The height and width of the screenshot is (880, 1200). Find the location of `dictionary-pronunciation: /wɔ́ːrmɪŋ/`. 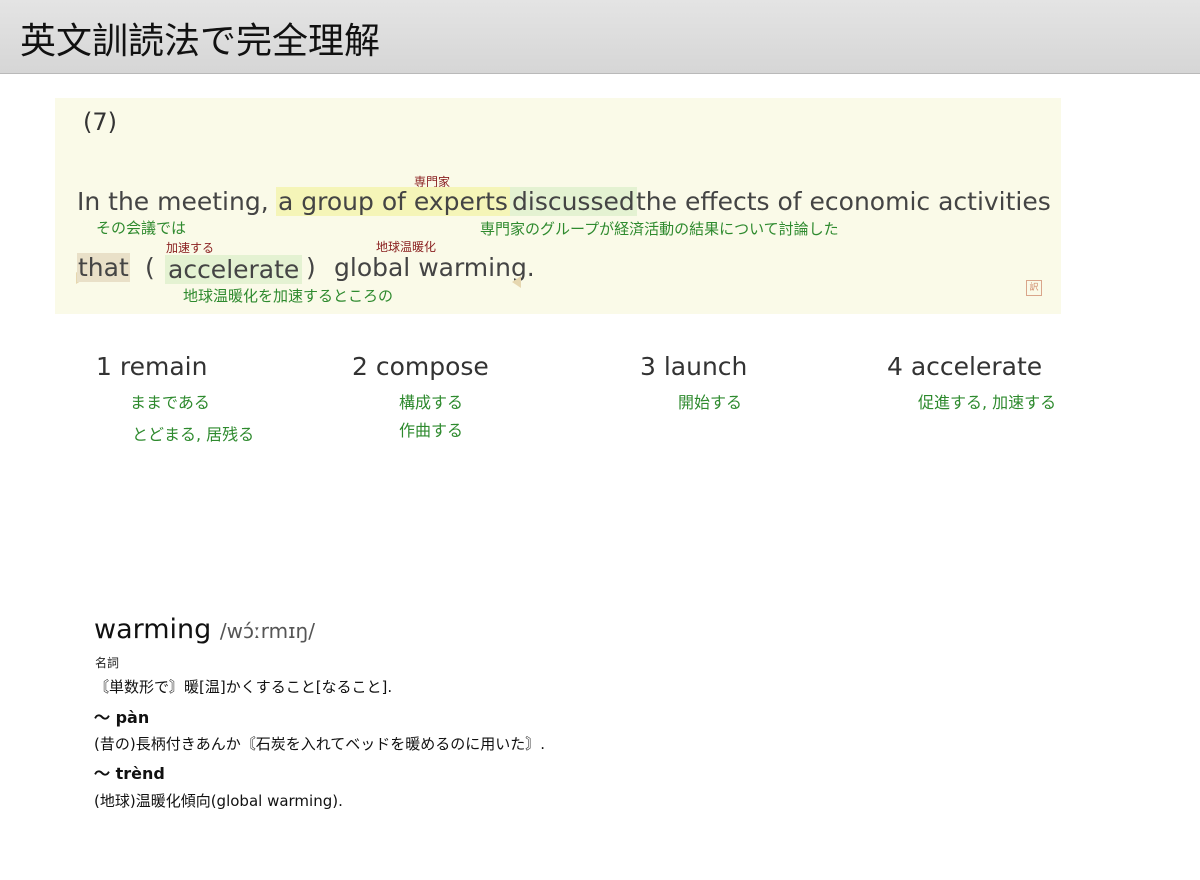

dictionary-pronunciation: /wɔ́ːrmɪŋ/ is located at coordinates (267, 631).